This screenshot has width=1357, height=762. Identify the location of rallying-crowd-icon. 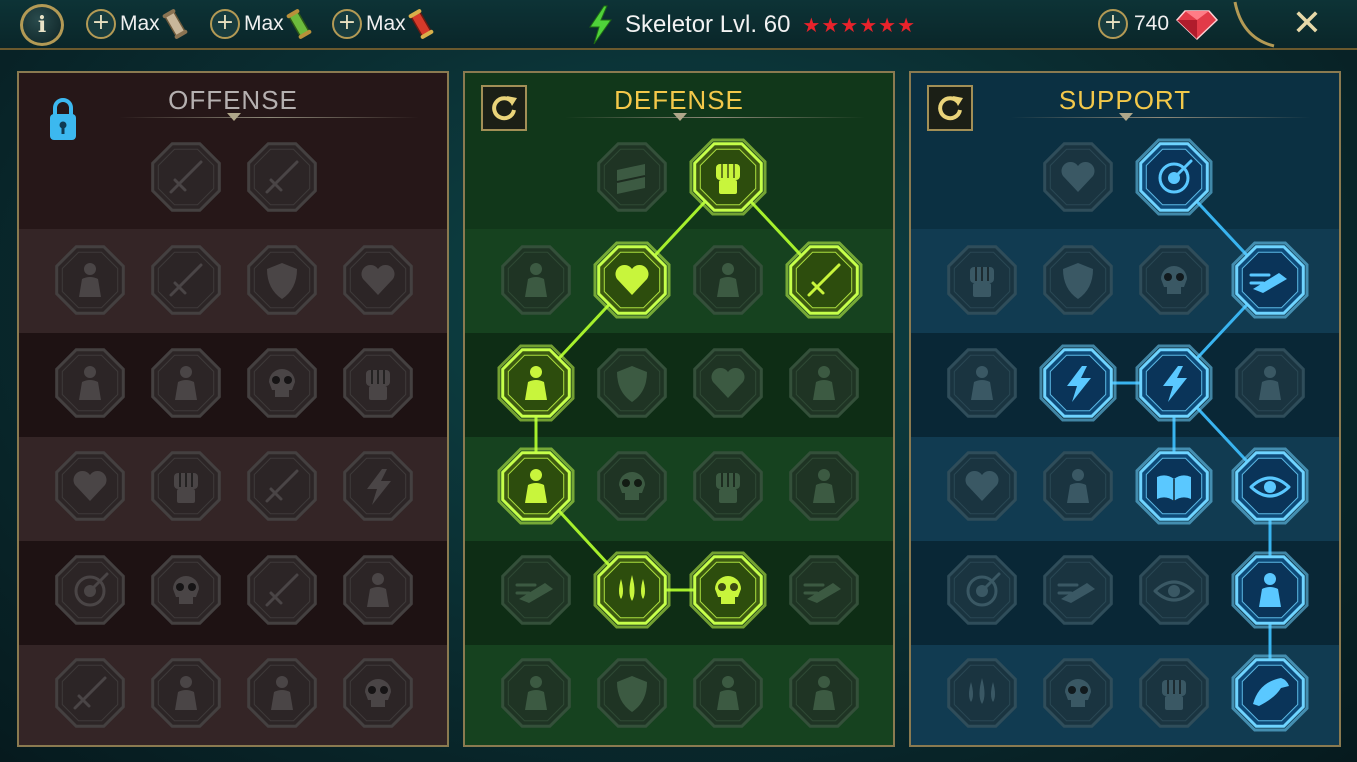
(536, 486).